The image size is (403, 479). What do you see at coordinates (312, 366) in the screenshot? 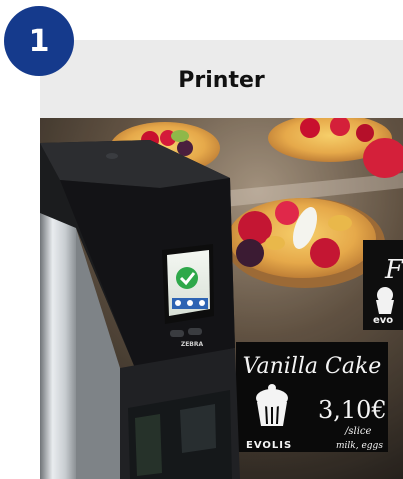
I see `sign-title: Vanilla Cake` at bounding box center [312, 366].